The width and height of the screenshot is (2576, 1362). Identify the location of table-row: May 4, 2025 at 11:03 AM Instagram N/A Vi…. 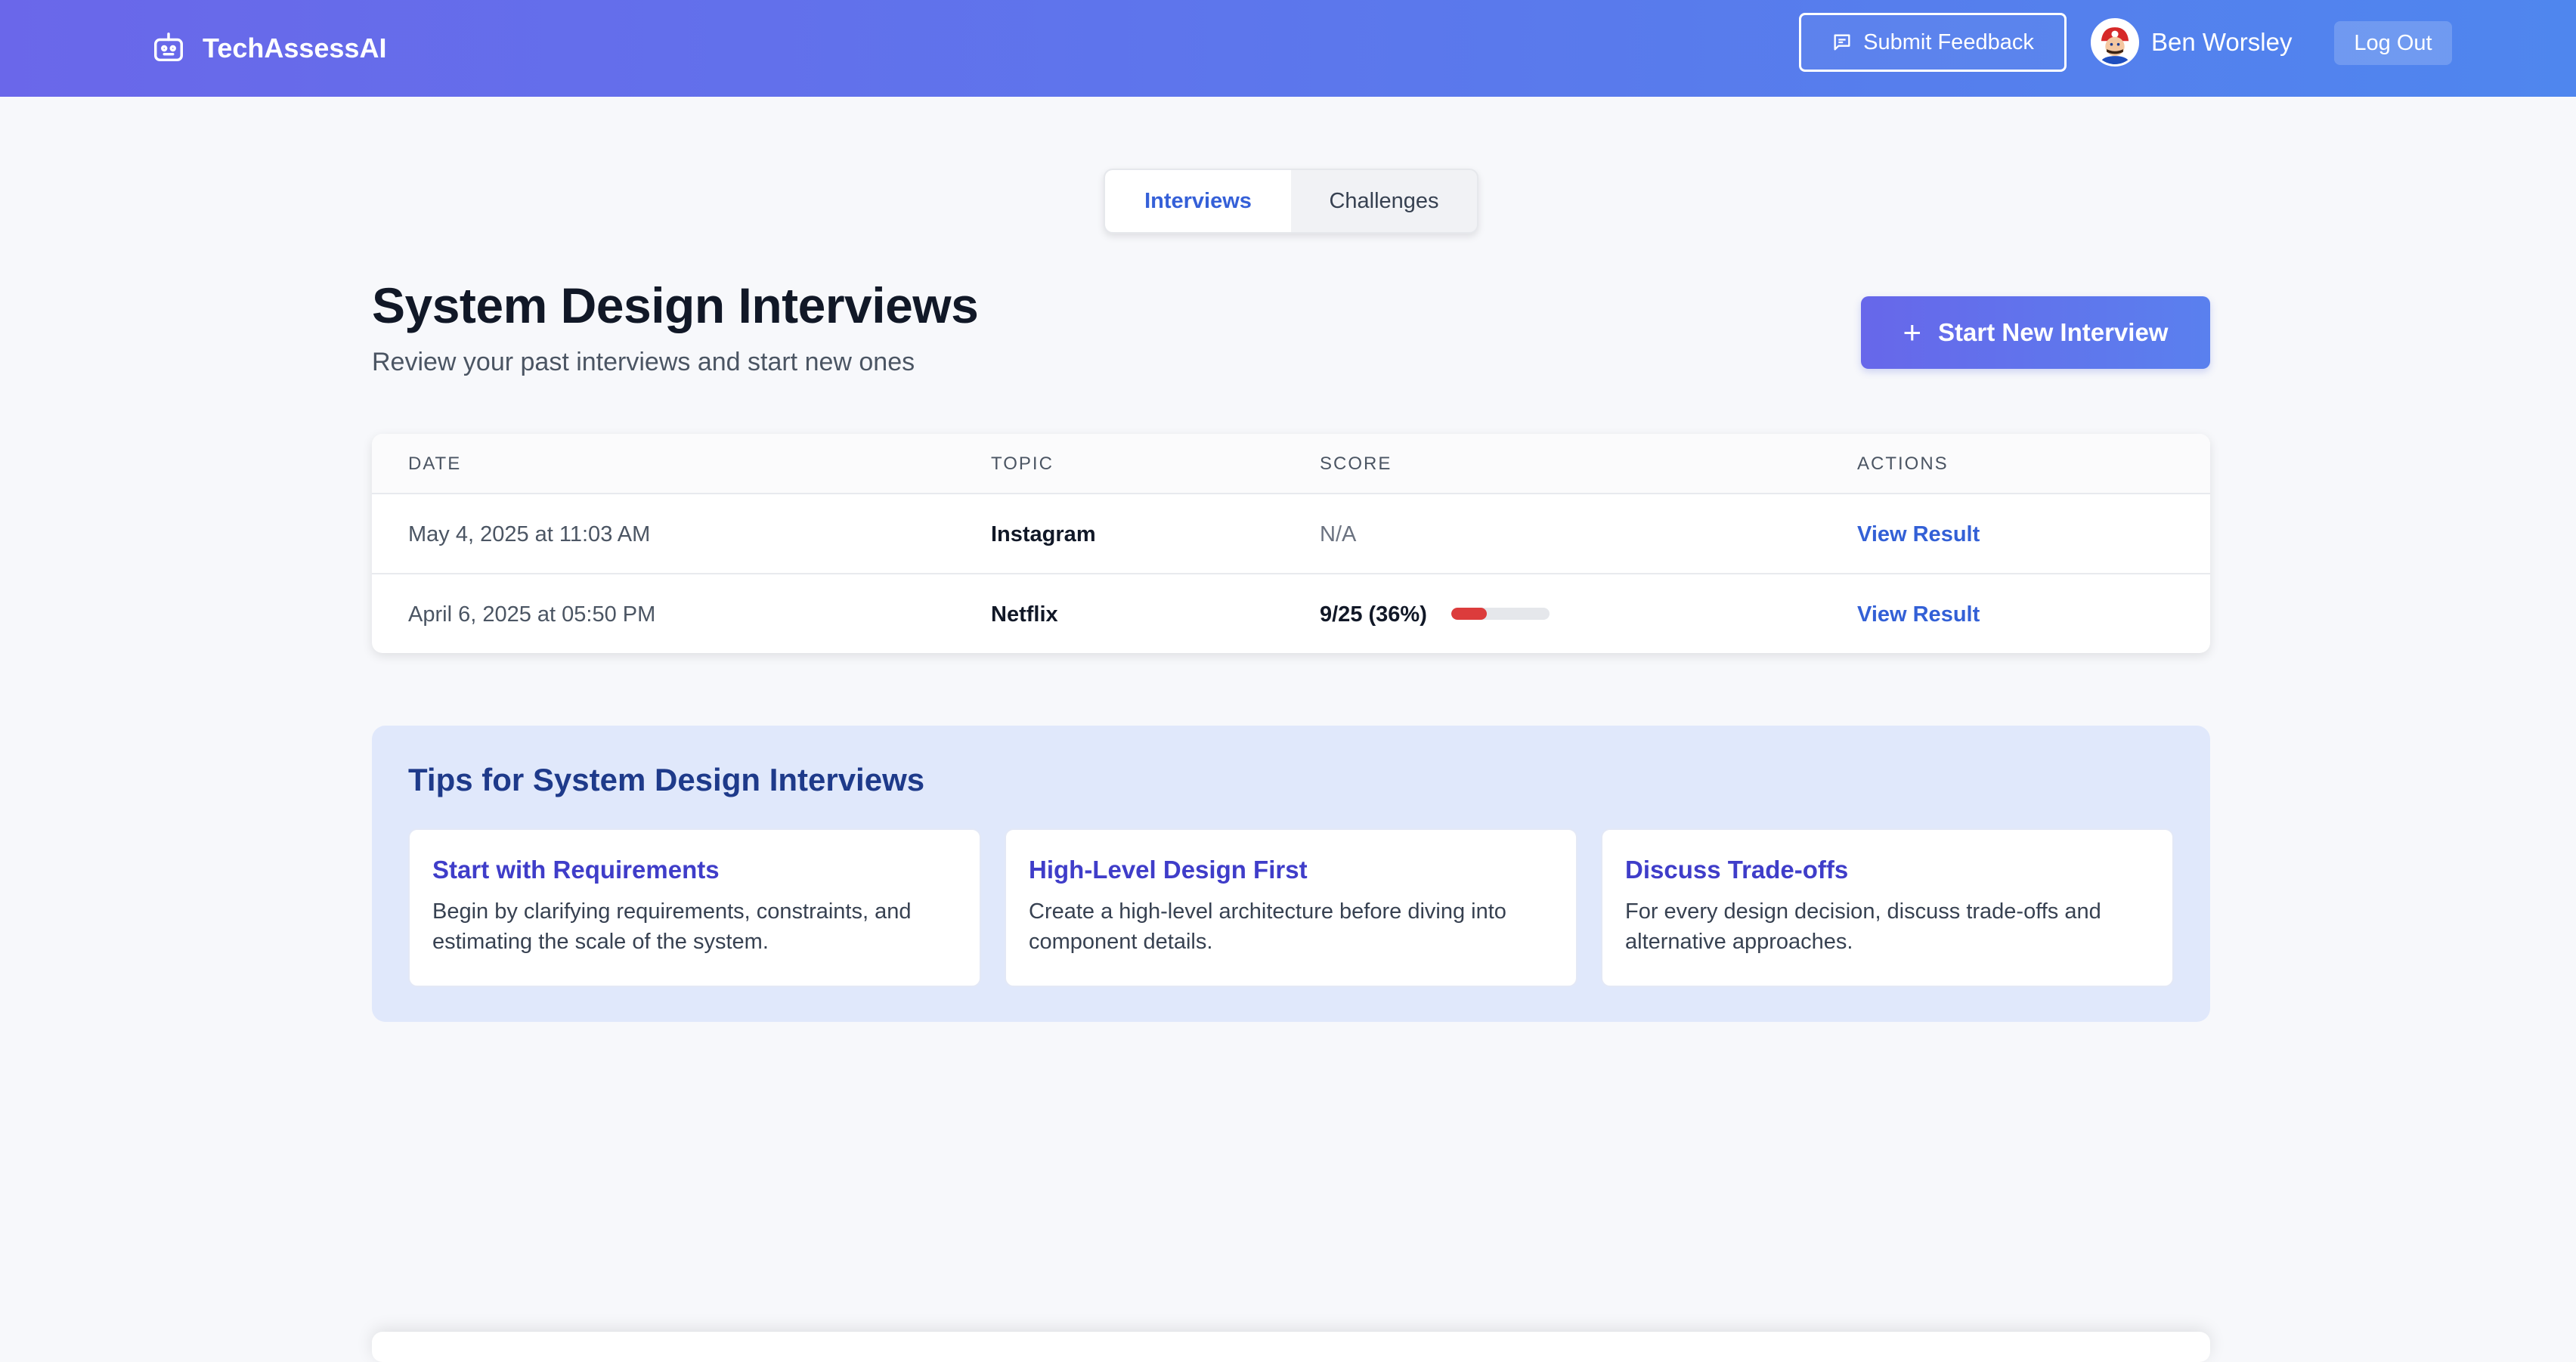
(1291, 534).